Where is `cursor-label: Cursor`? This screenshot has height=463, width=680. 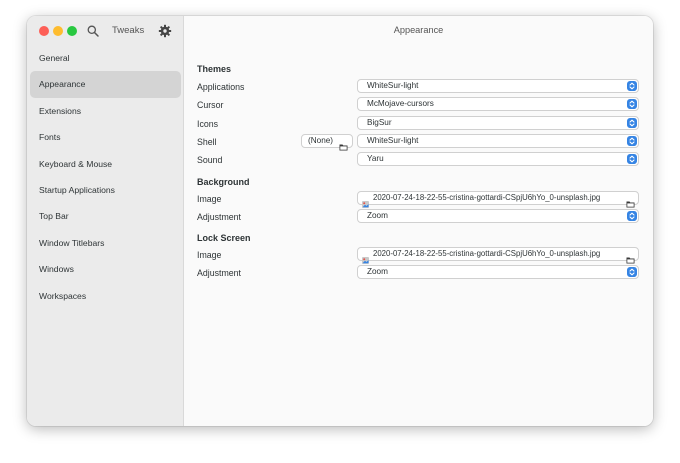 cursor-label: Cursor is located at coordinates (210, 105).